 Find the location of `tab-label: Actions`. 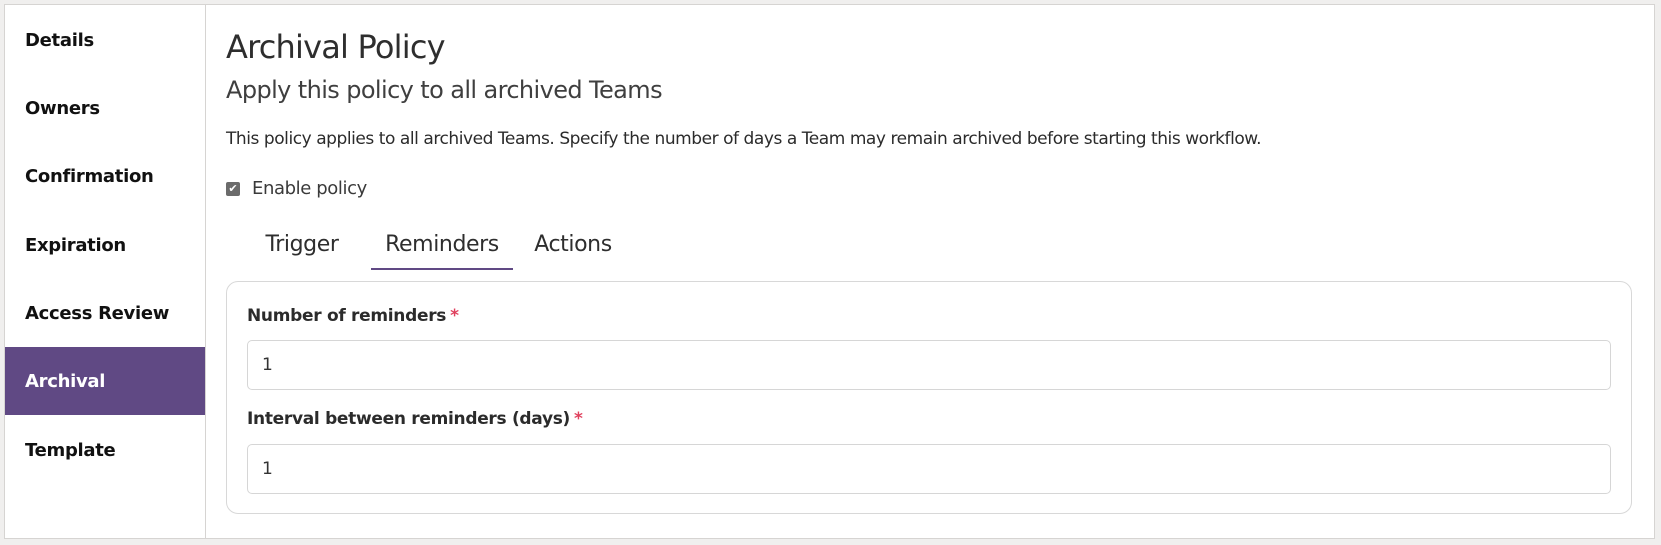

tab-label: Actions is located at coordinates (573, 244).